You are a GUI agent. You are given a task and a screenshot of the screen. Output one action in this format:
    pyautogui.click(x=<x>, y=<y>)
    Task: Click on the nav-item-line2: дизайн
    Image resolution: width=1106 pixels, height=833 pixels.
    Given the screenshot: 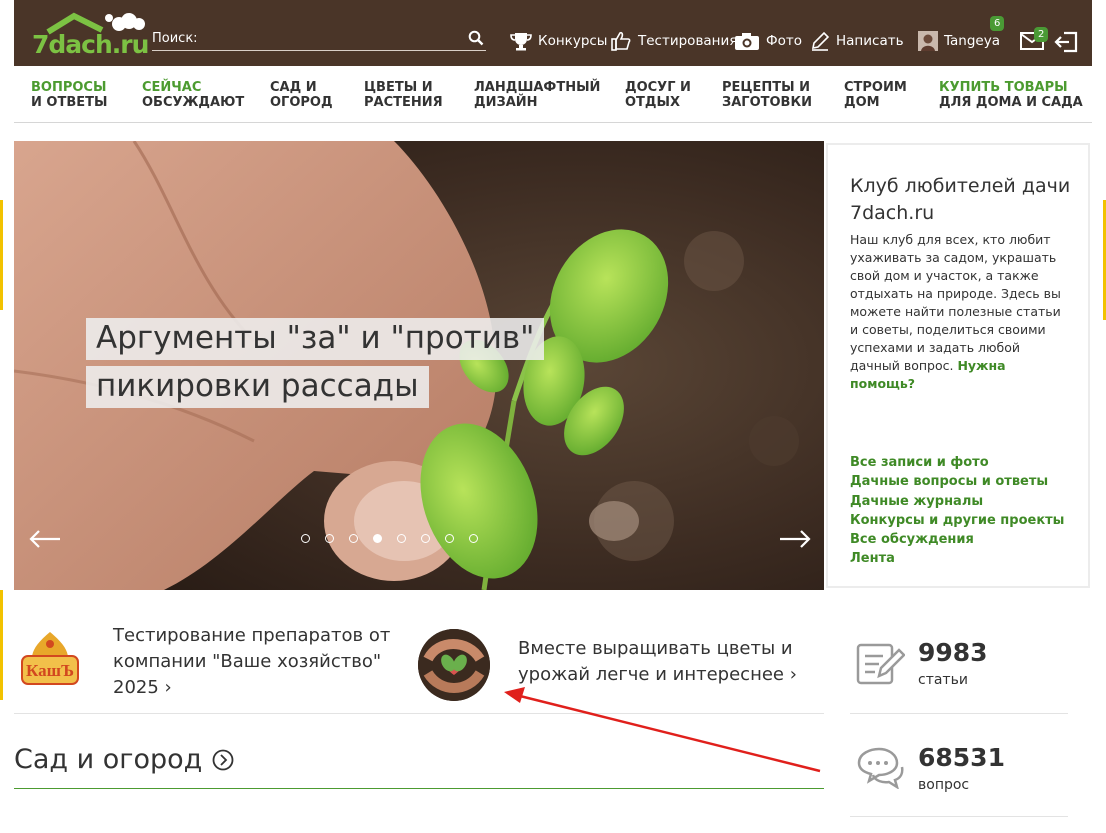 What is the action you would take?
    pyautogui.click(x=506, y=102)
    